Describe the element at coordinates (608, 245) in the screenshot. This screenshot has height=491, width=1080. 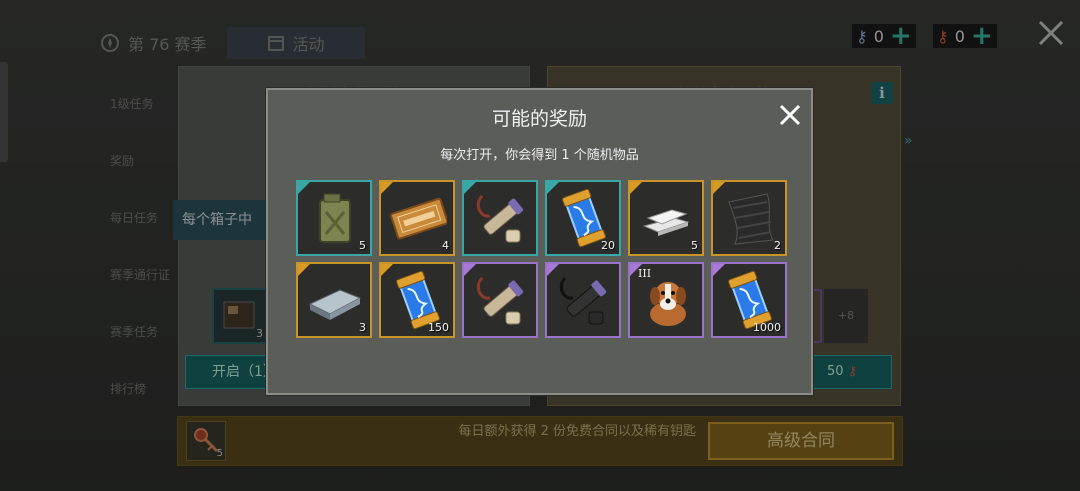
I see `item-quantity: 20` at that location.